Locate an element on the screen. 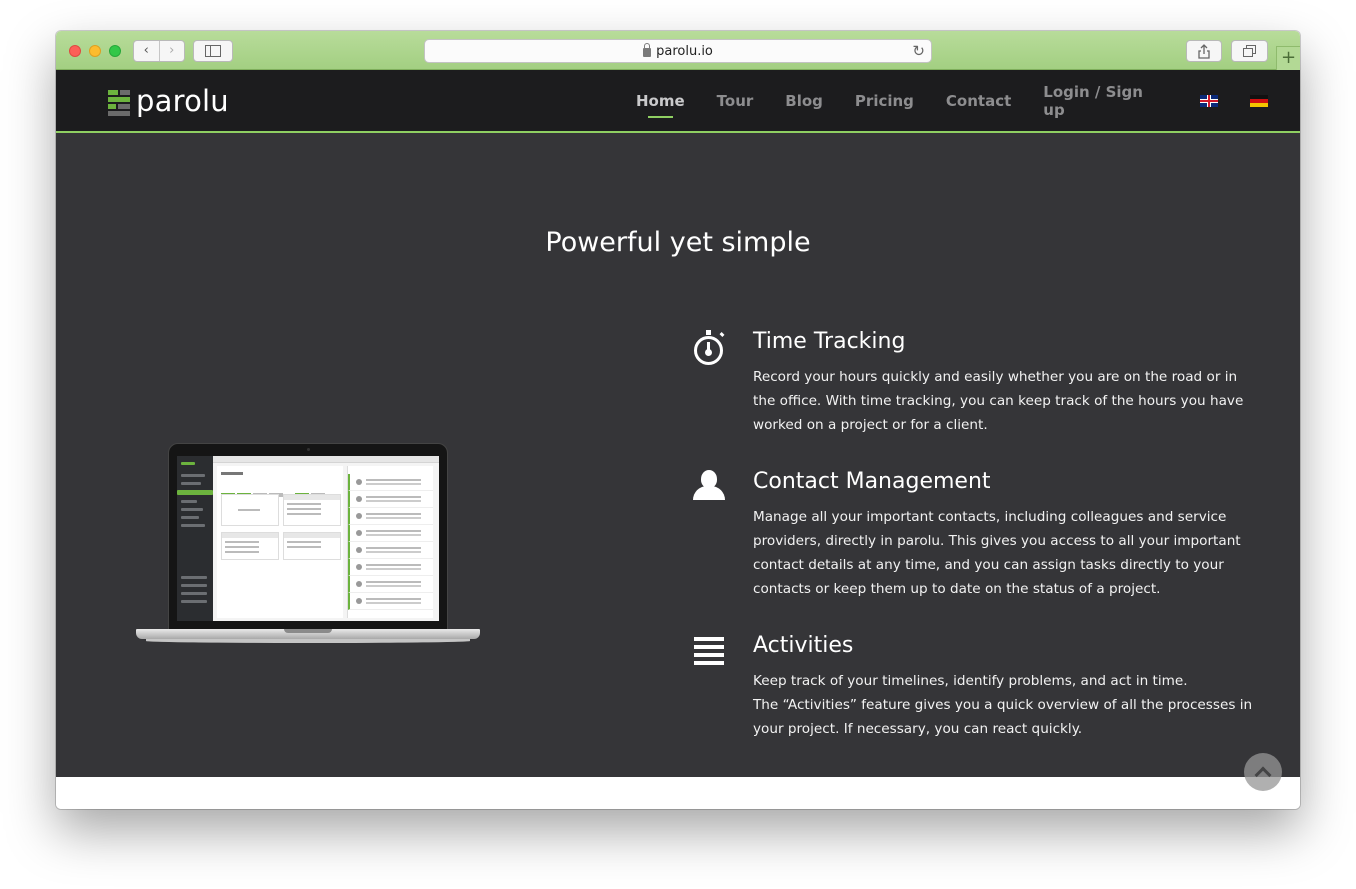 This screenshot has height=889, width=1356. feature-title: Contact Management is located at coordinates (872, 481).